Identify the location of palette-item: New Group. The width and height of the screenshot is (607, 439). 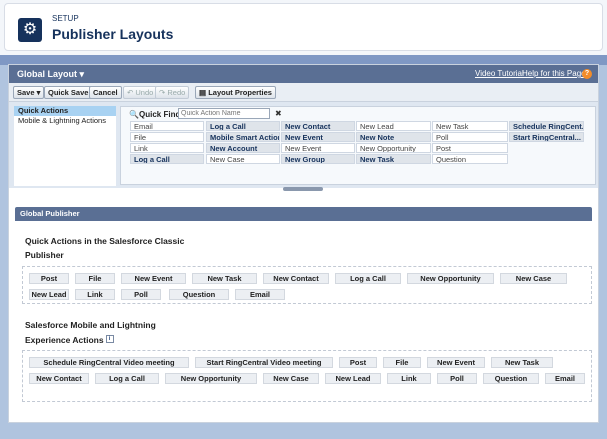
(318, 159).